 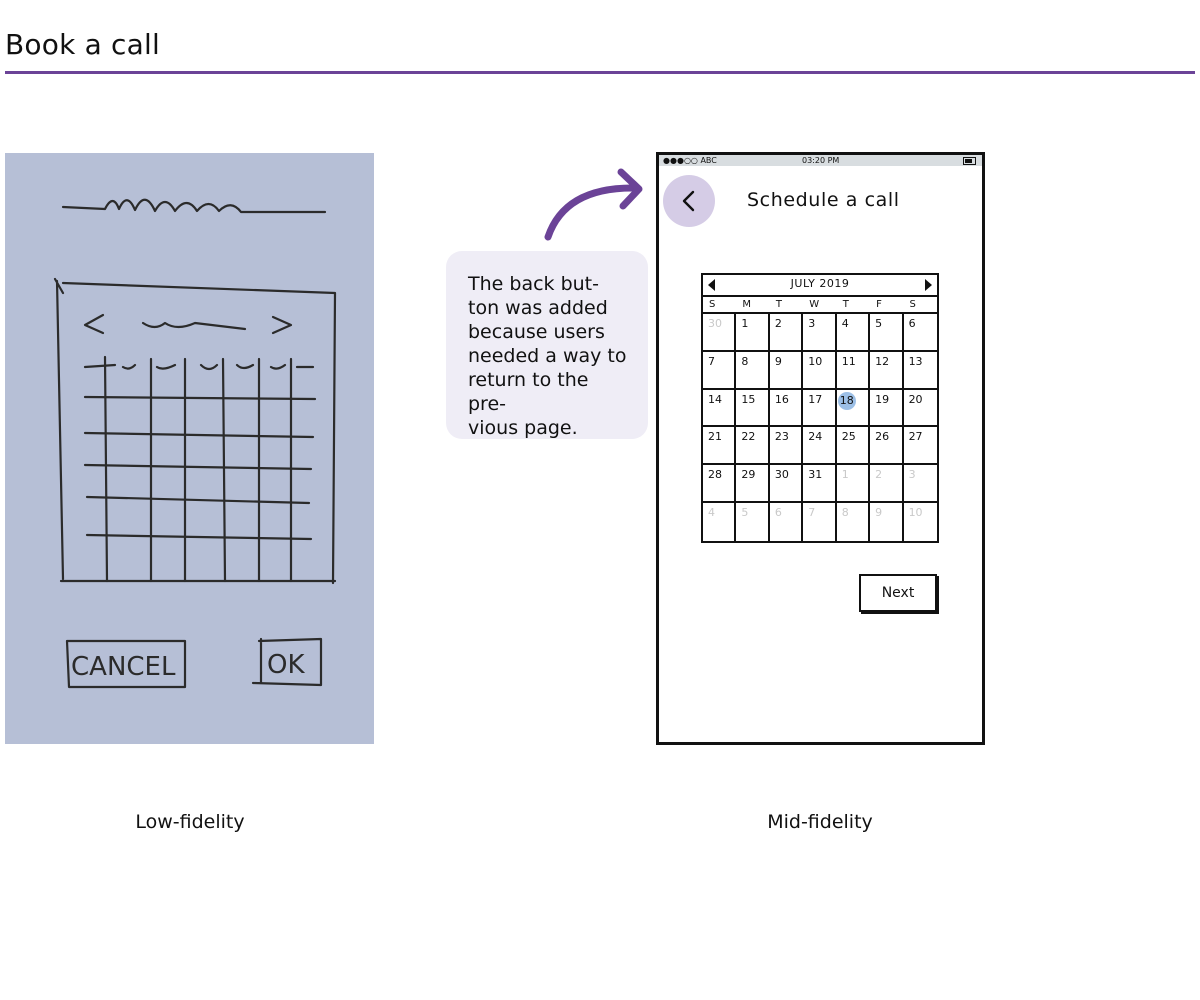 What do you see at coordinates (928, 285) in the screenshot?
I see `next-month-icon` at bounding box center [928, 285].